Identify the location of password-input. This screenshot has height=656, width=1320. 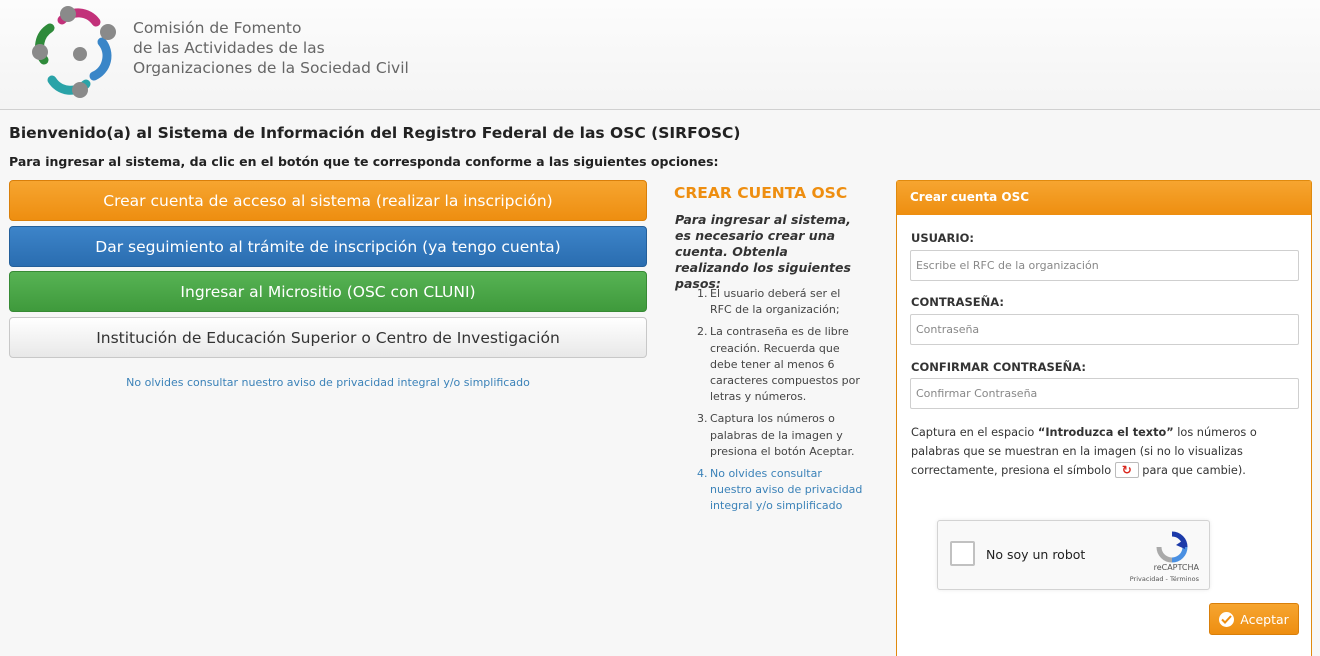
(1104, 329).